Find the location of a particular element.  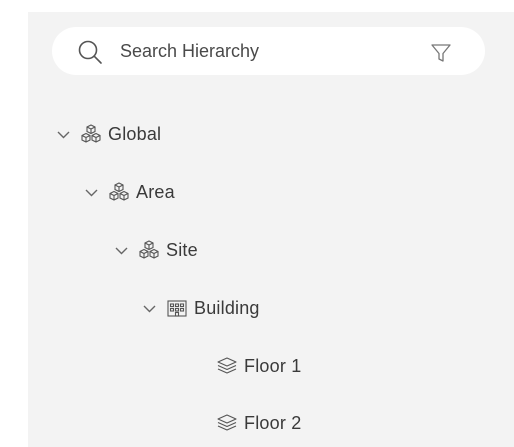

tree-node-site: Site is located at coordinates (156, 250).